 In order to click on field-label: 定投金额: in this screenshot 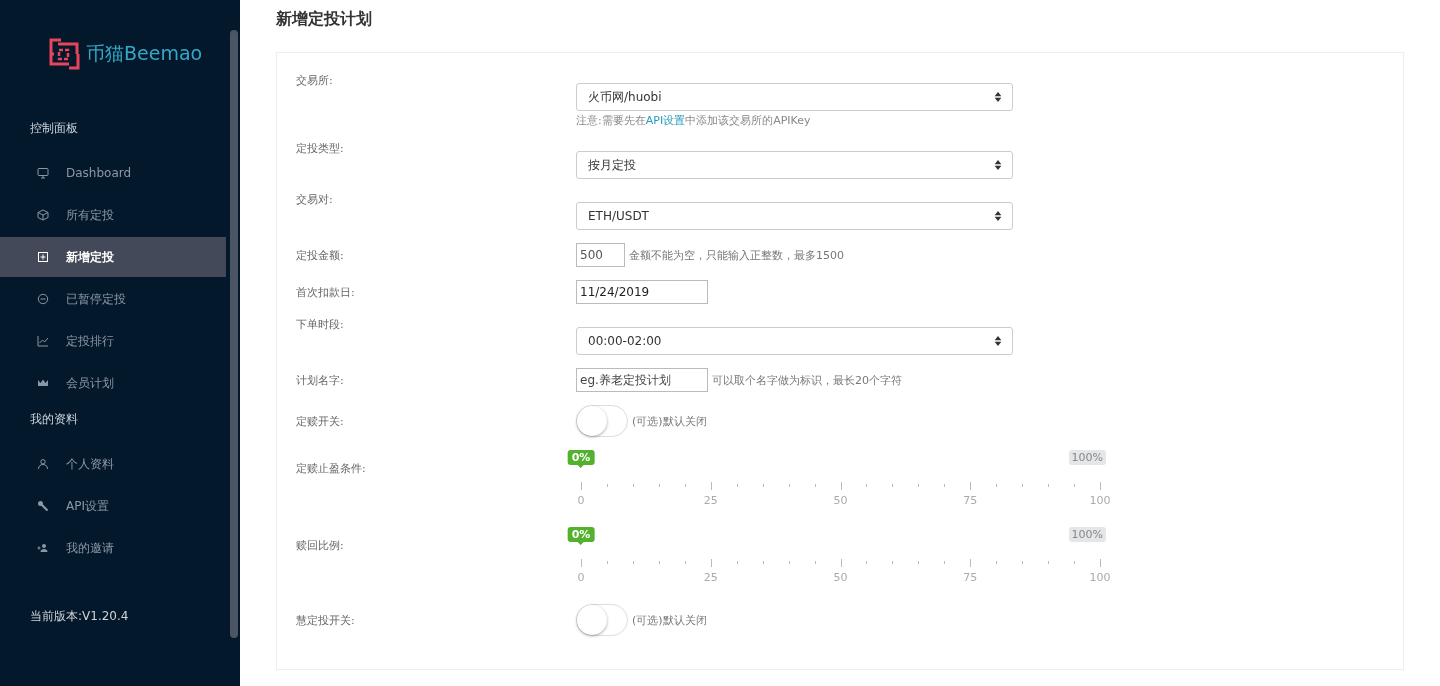, I will do `click(320, 255)`.